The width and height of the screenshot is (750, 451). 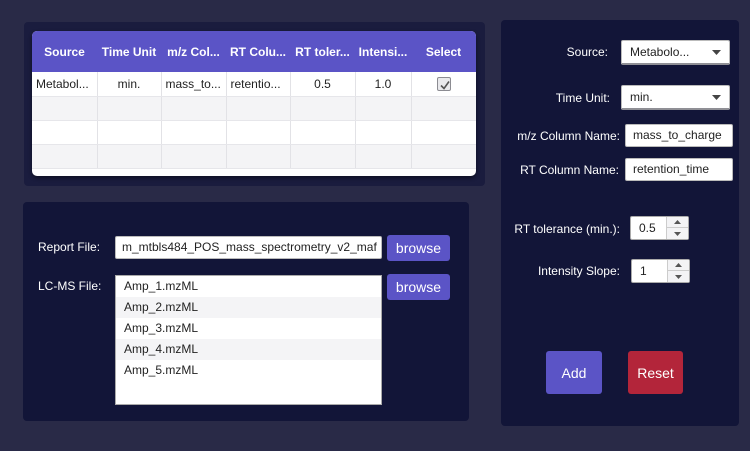 I want to click on rt-tolerance-spinner: 0.5, so click(x=659, y=228).